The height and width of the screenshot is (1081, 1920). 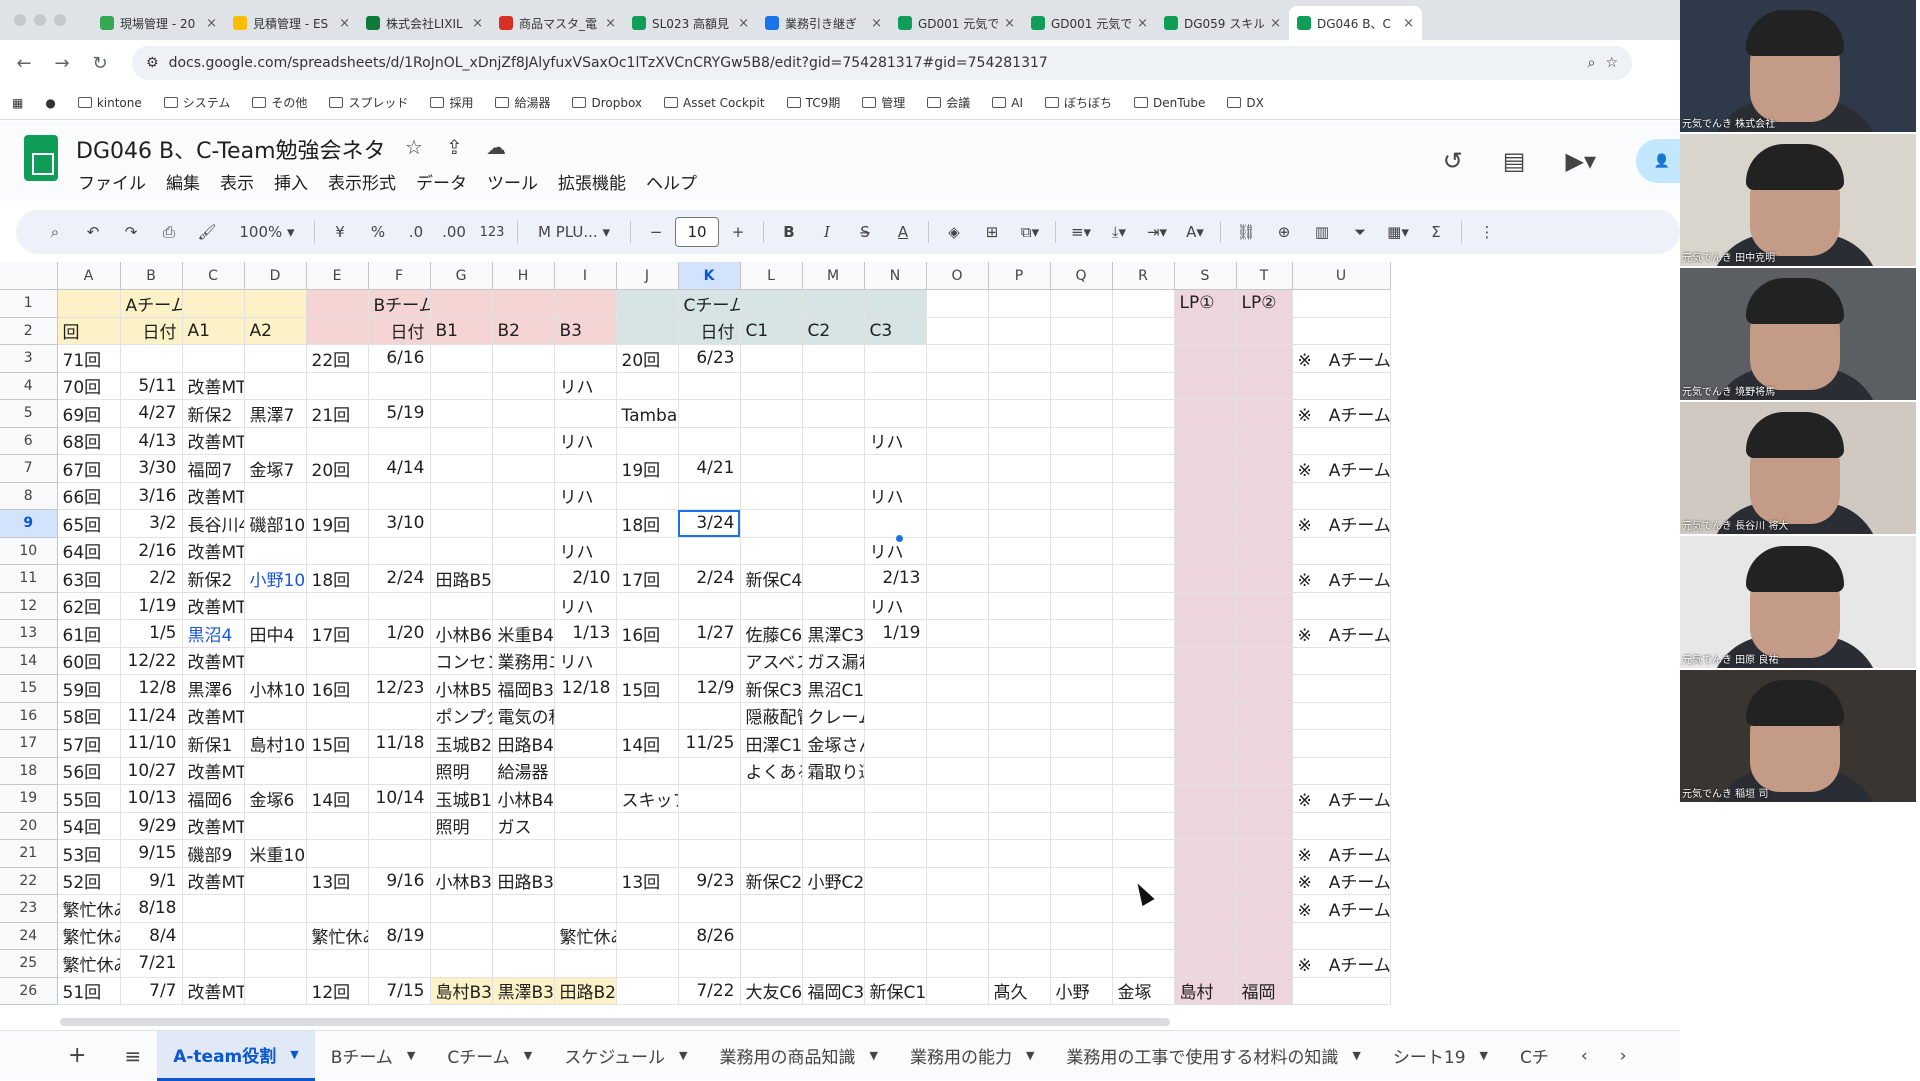 I want to click on column-header: K, so click(x=709, y=276).